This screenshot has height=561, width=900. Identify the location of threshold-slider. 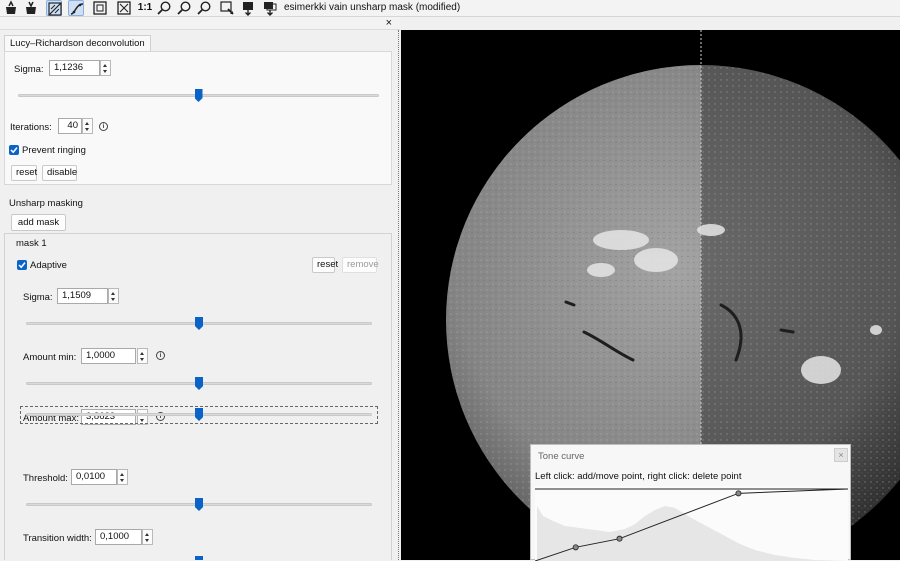
(199, 504).